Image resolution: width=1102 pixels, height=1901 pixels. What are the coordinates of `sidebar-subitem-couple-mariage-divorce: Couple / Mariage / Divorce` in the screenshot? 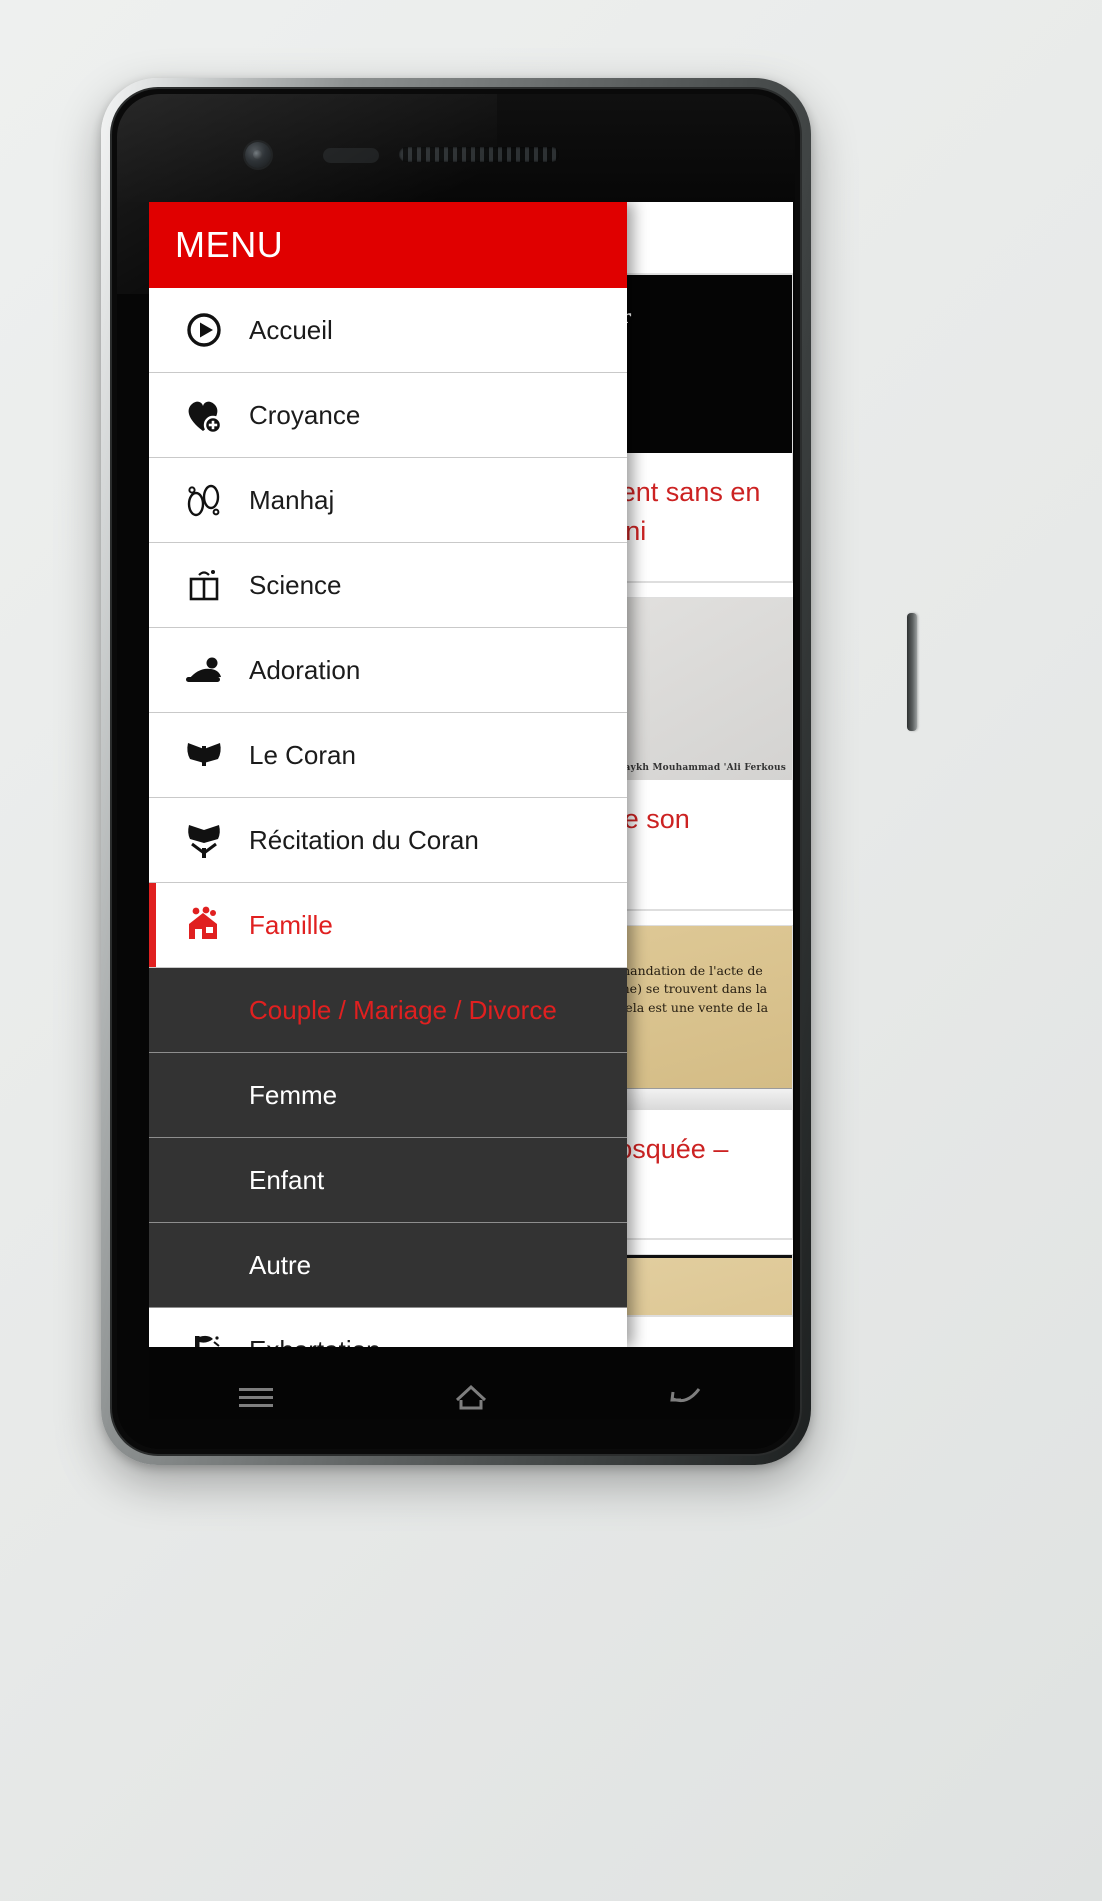 It's located at (388, 1010).